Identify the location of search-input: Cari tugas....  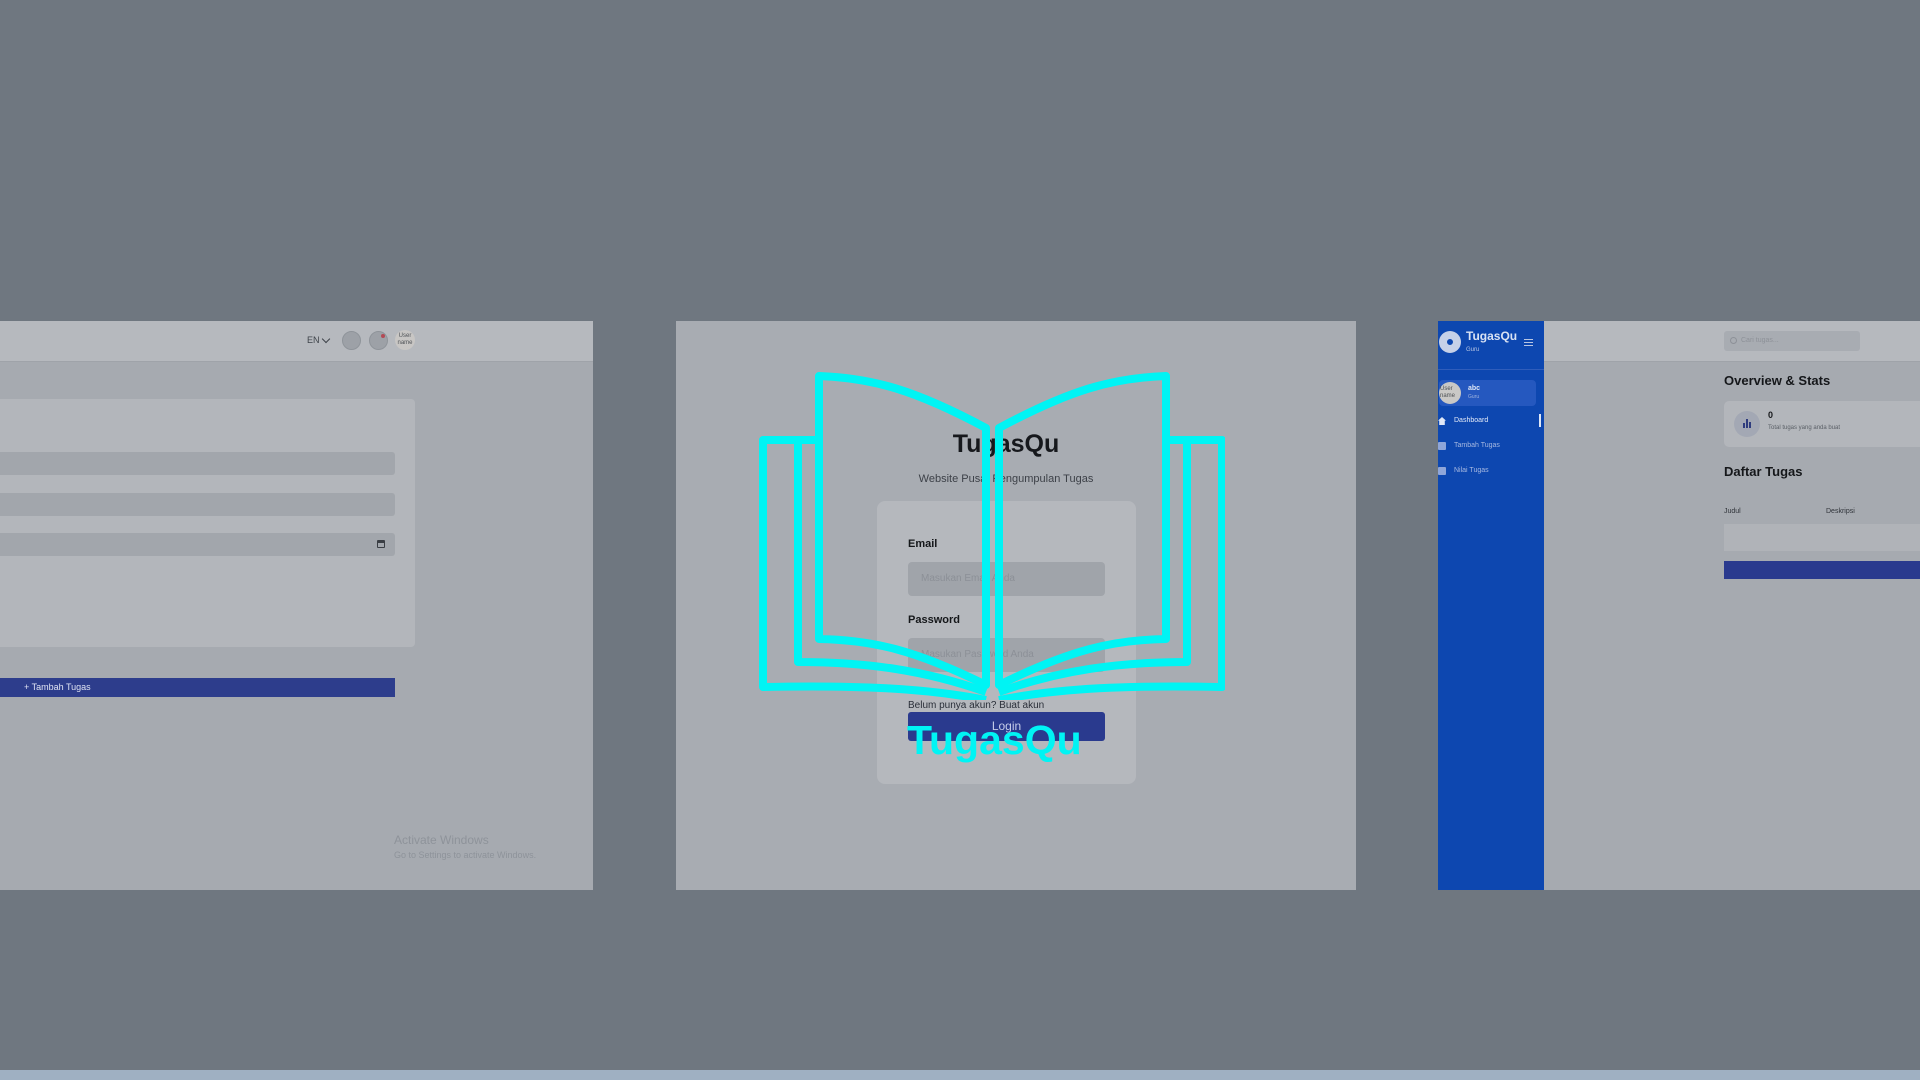
(1792, 341).